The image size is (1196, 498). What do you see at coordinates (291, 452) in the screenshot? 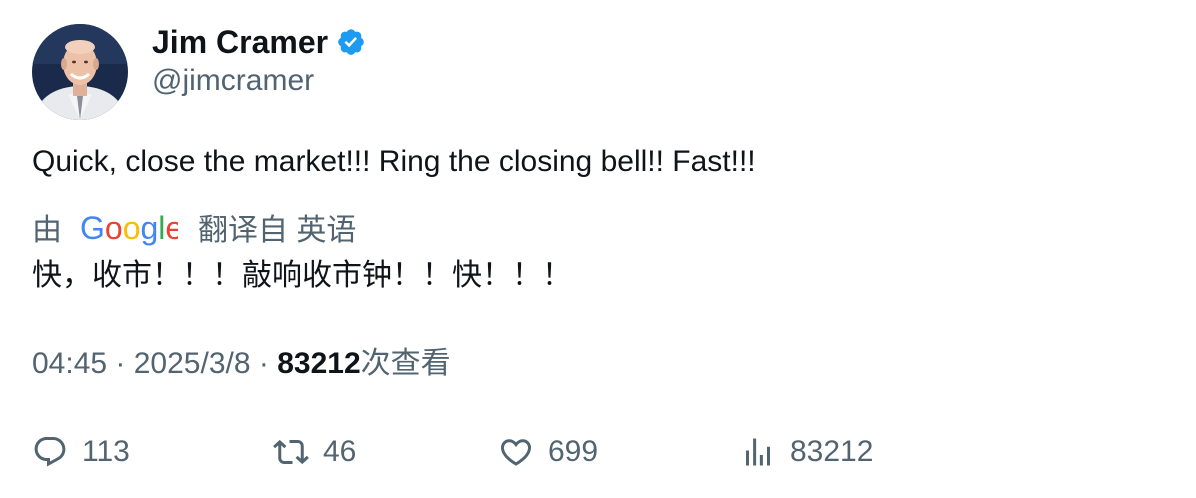
I see `retweet-icon` at bounding box center [291, 452].